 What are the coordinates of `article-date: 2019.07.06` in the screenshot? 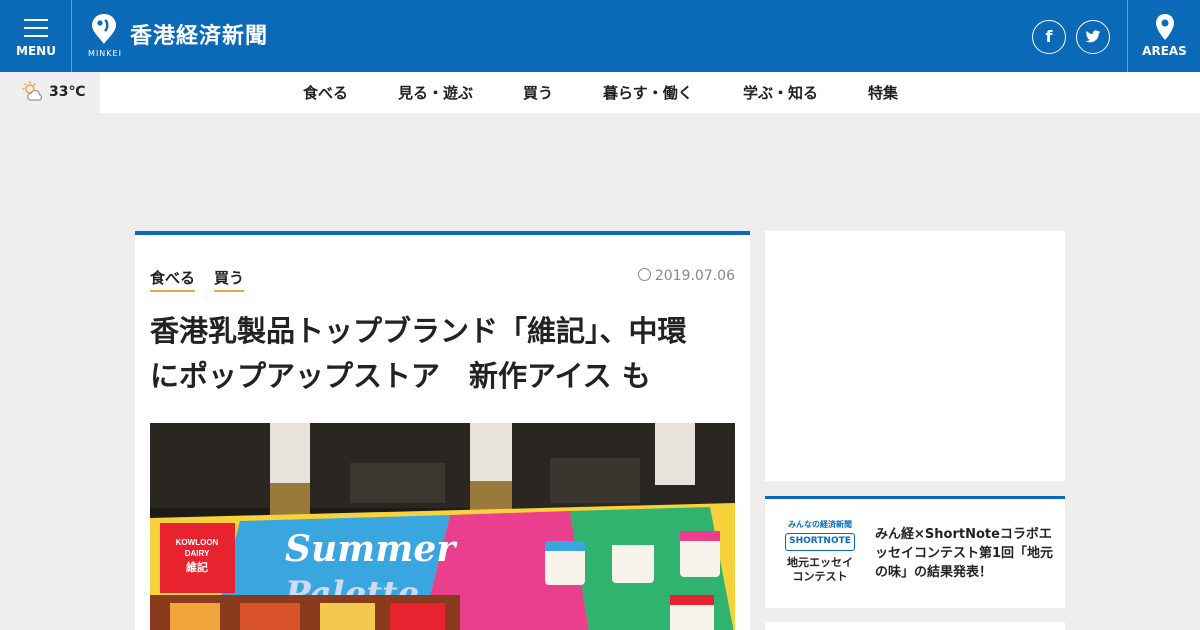 It's located at (686, 276).